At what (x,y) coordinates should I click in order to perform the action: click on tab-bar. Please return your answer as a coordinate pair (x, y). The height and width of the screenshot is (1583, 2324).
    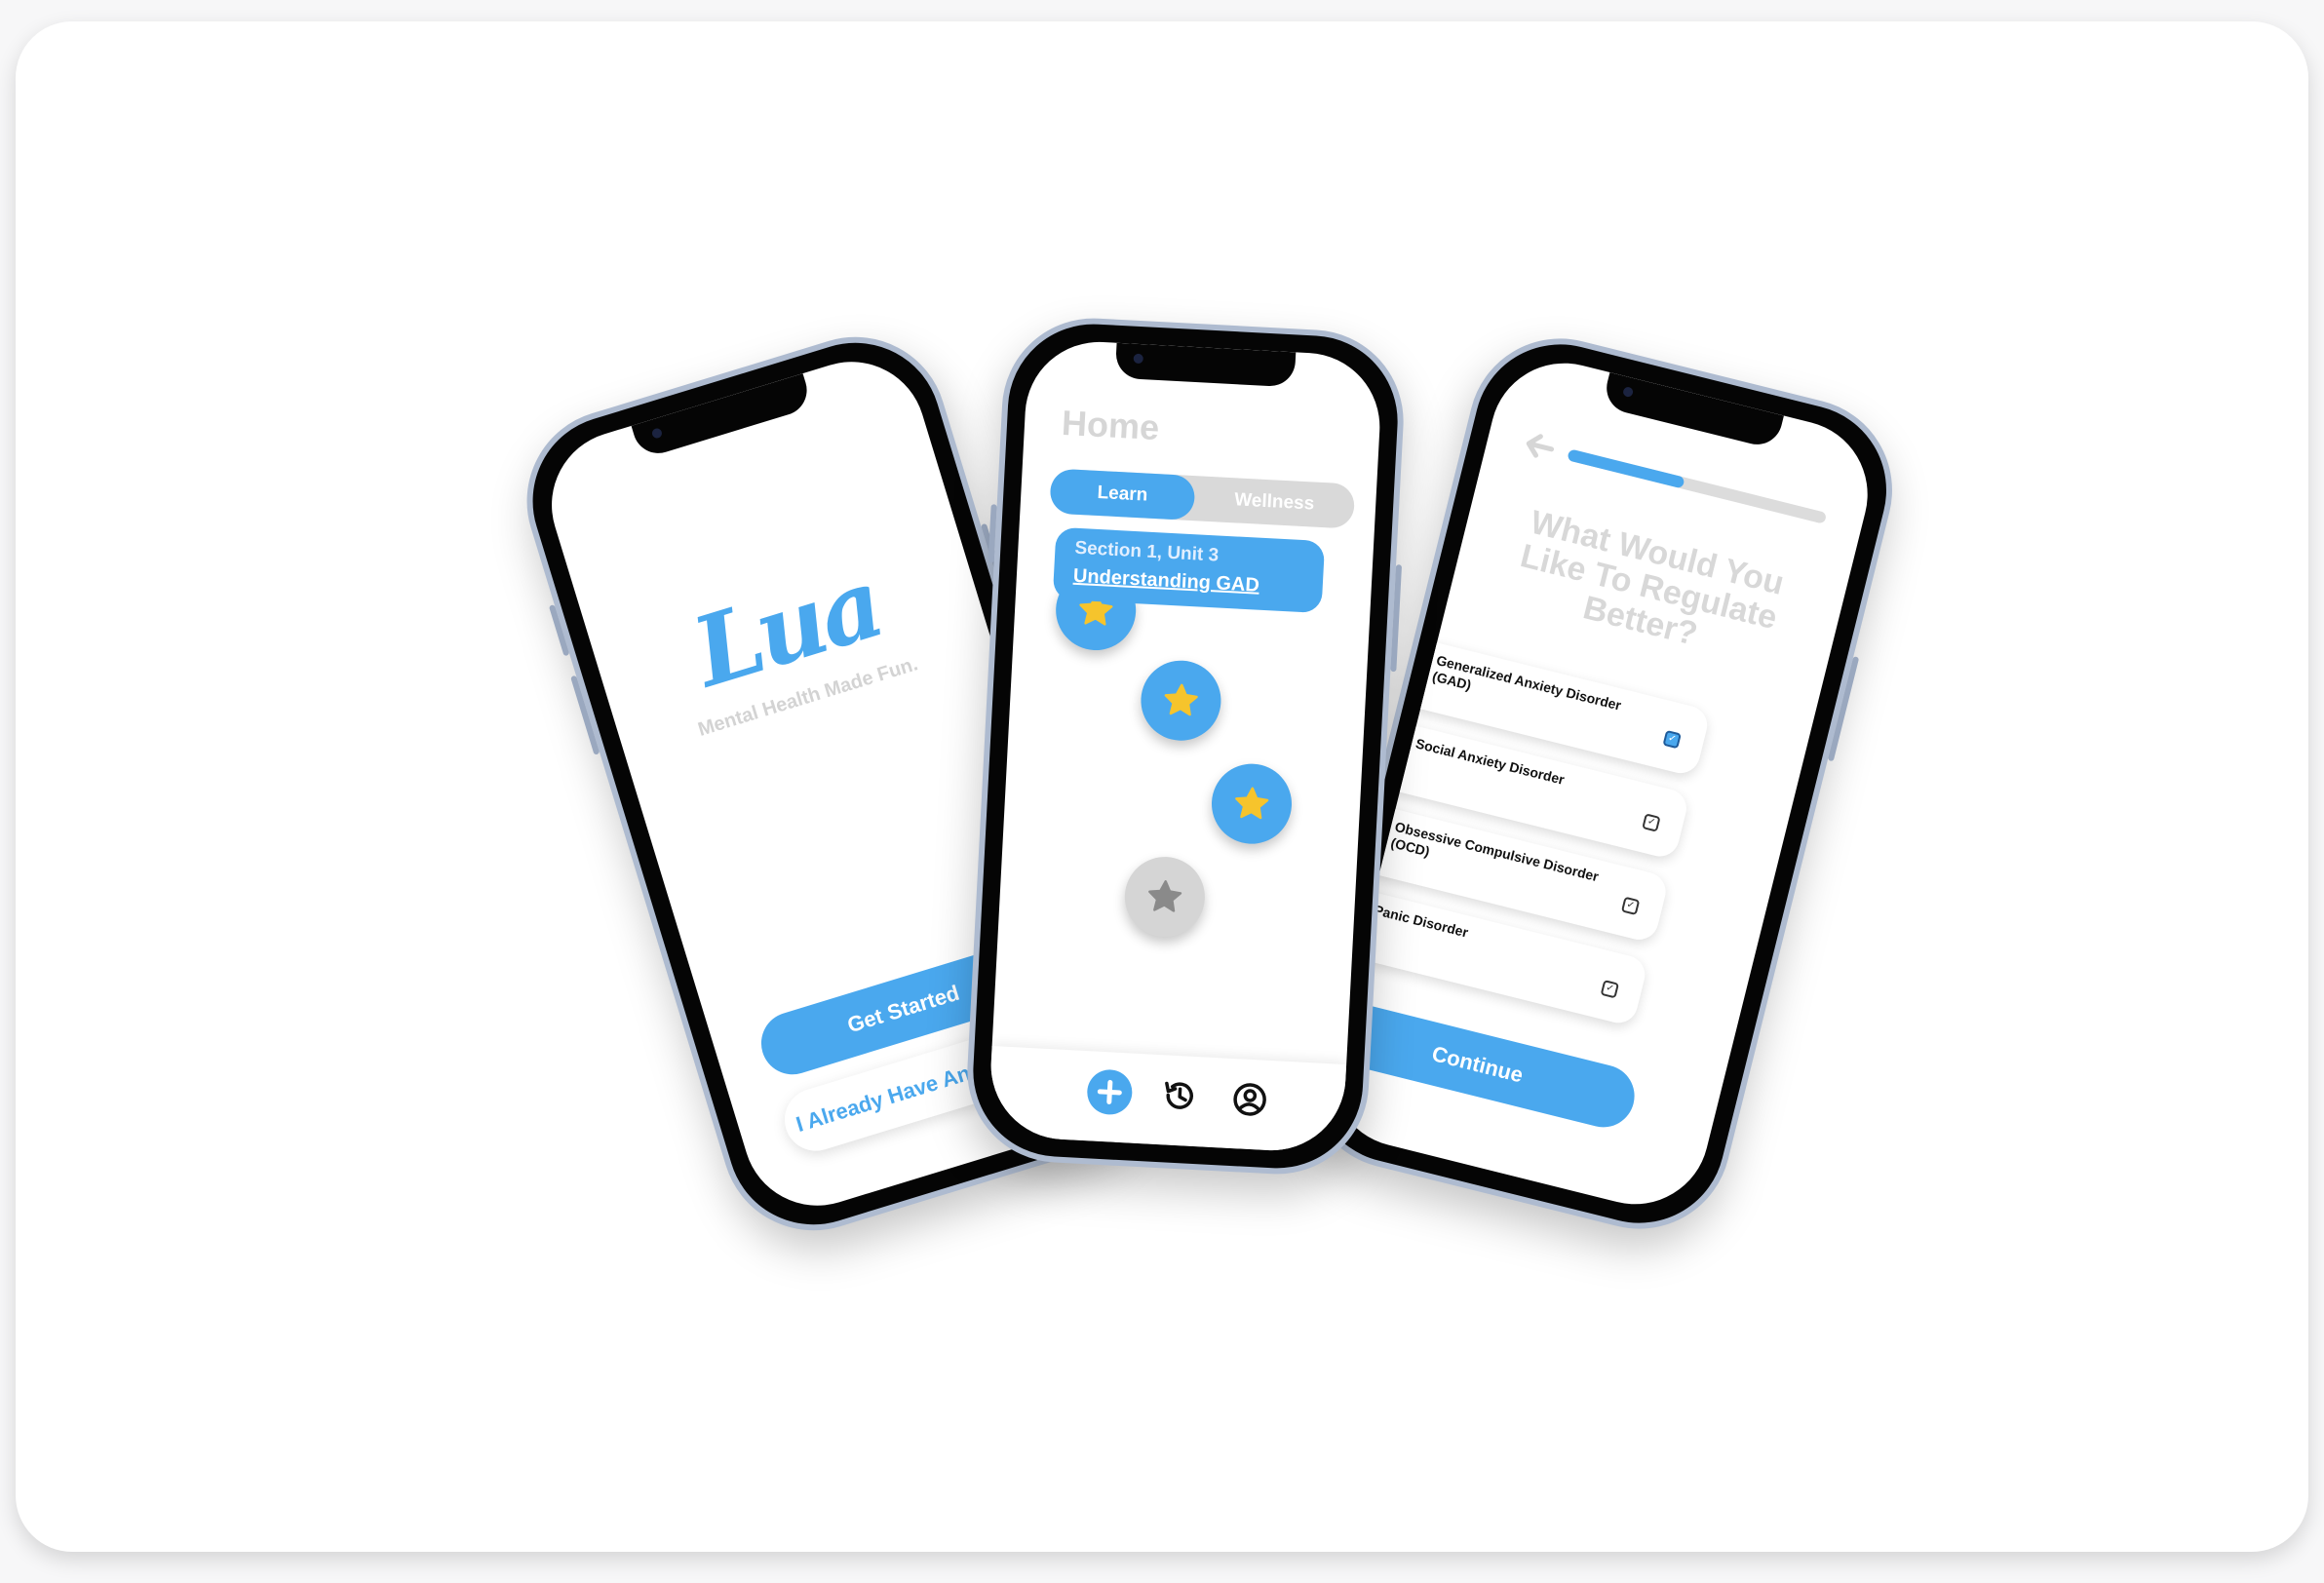
    Looking at the image, I should click on (1167, 1100).